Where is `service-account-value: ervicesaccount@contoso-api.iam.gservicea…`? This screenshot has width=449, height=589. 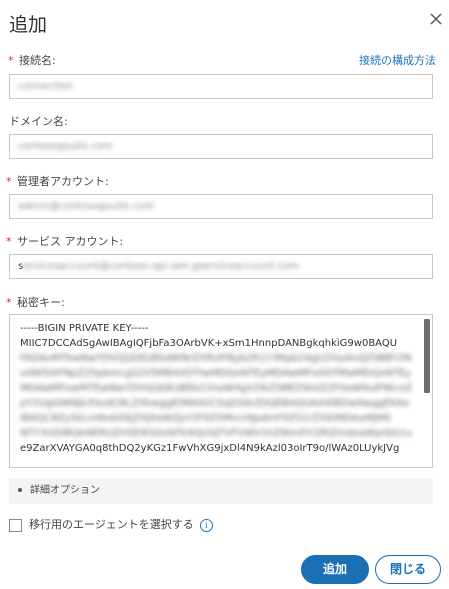 service-account-value: ervicesaccount@contoso-api.iam.gservicea… is located at coordinates (161, 266).